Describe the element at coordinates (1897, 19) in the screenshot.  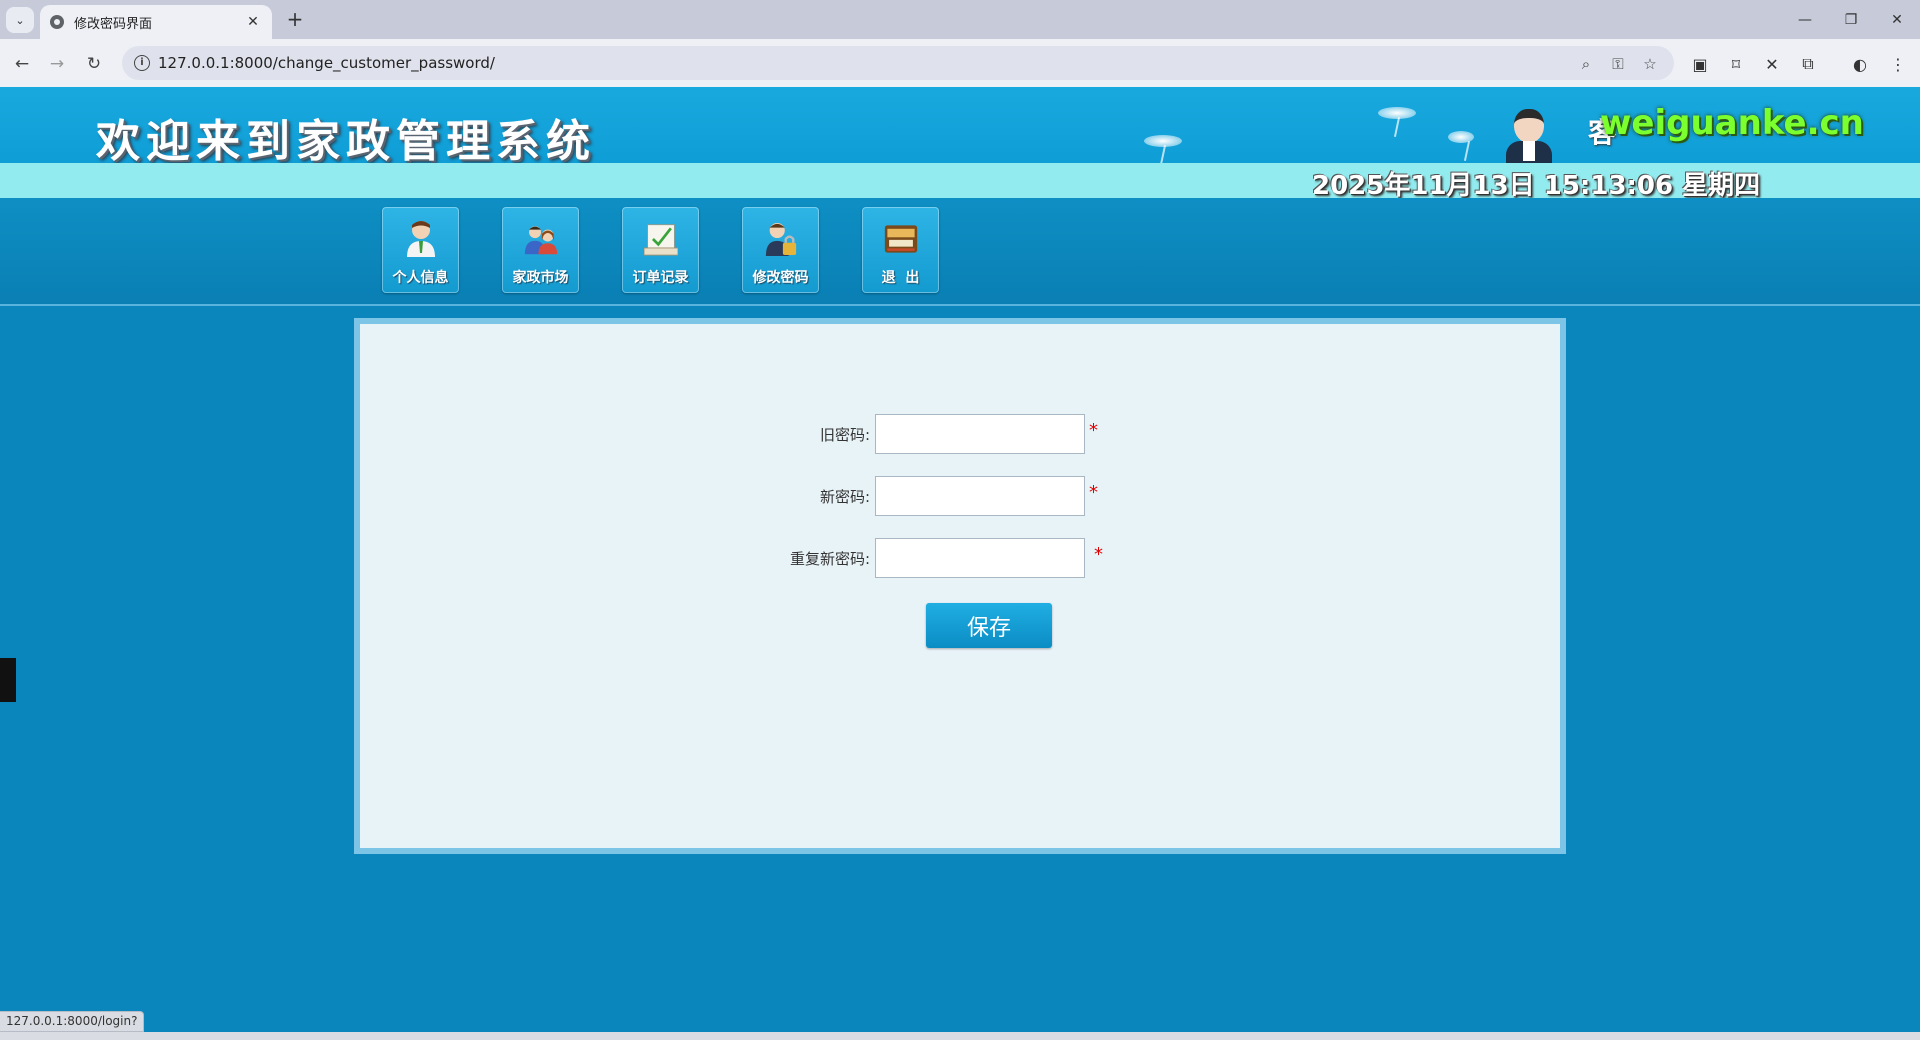
I see `close-window-button: ✕` at that location.